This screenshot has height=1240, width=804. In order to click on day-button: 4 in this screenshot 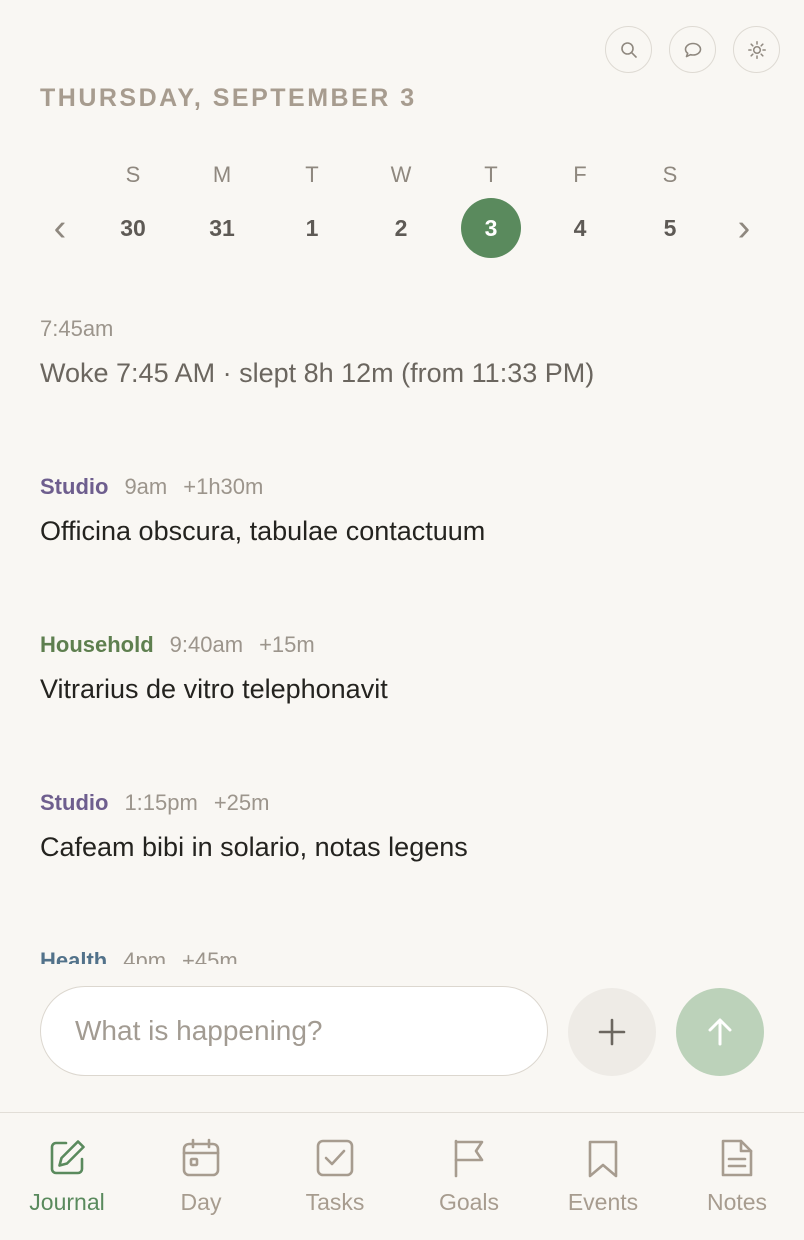, I will do `click(580, 228)`.